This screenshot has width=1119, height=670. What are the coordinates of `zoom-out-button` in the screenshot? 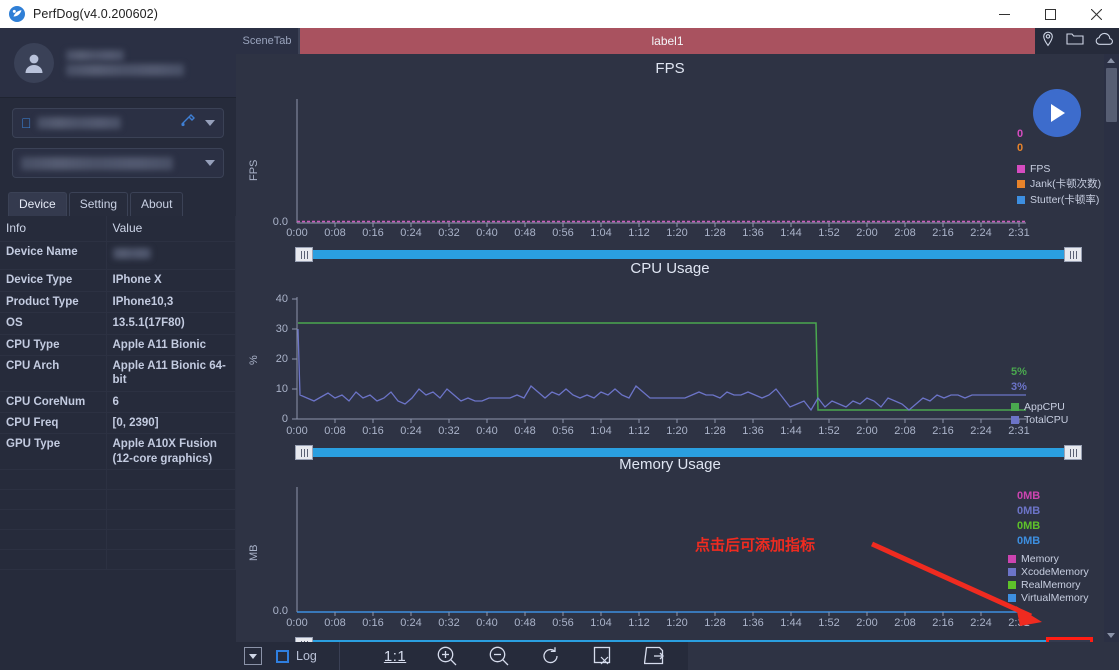 It's located at (499, 656).